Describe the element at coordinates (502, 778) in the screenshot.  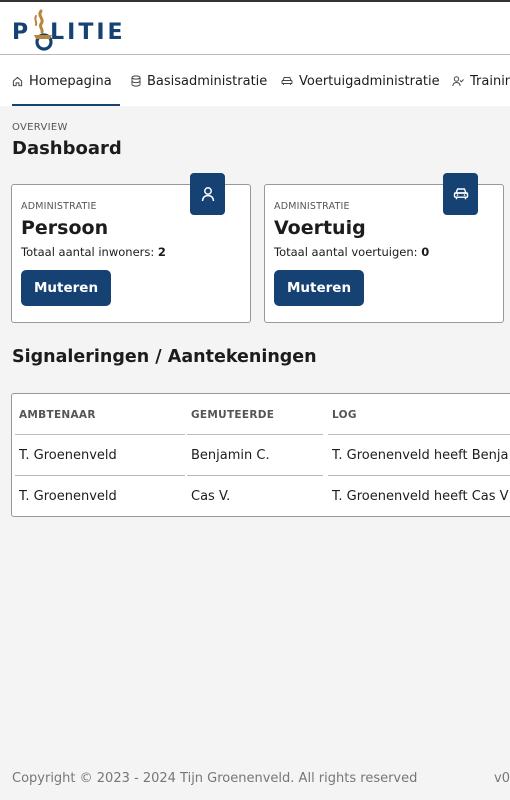
I see `footer-version: v0` at that location.